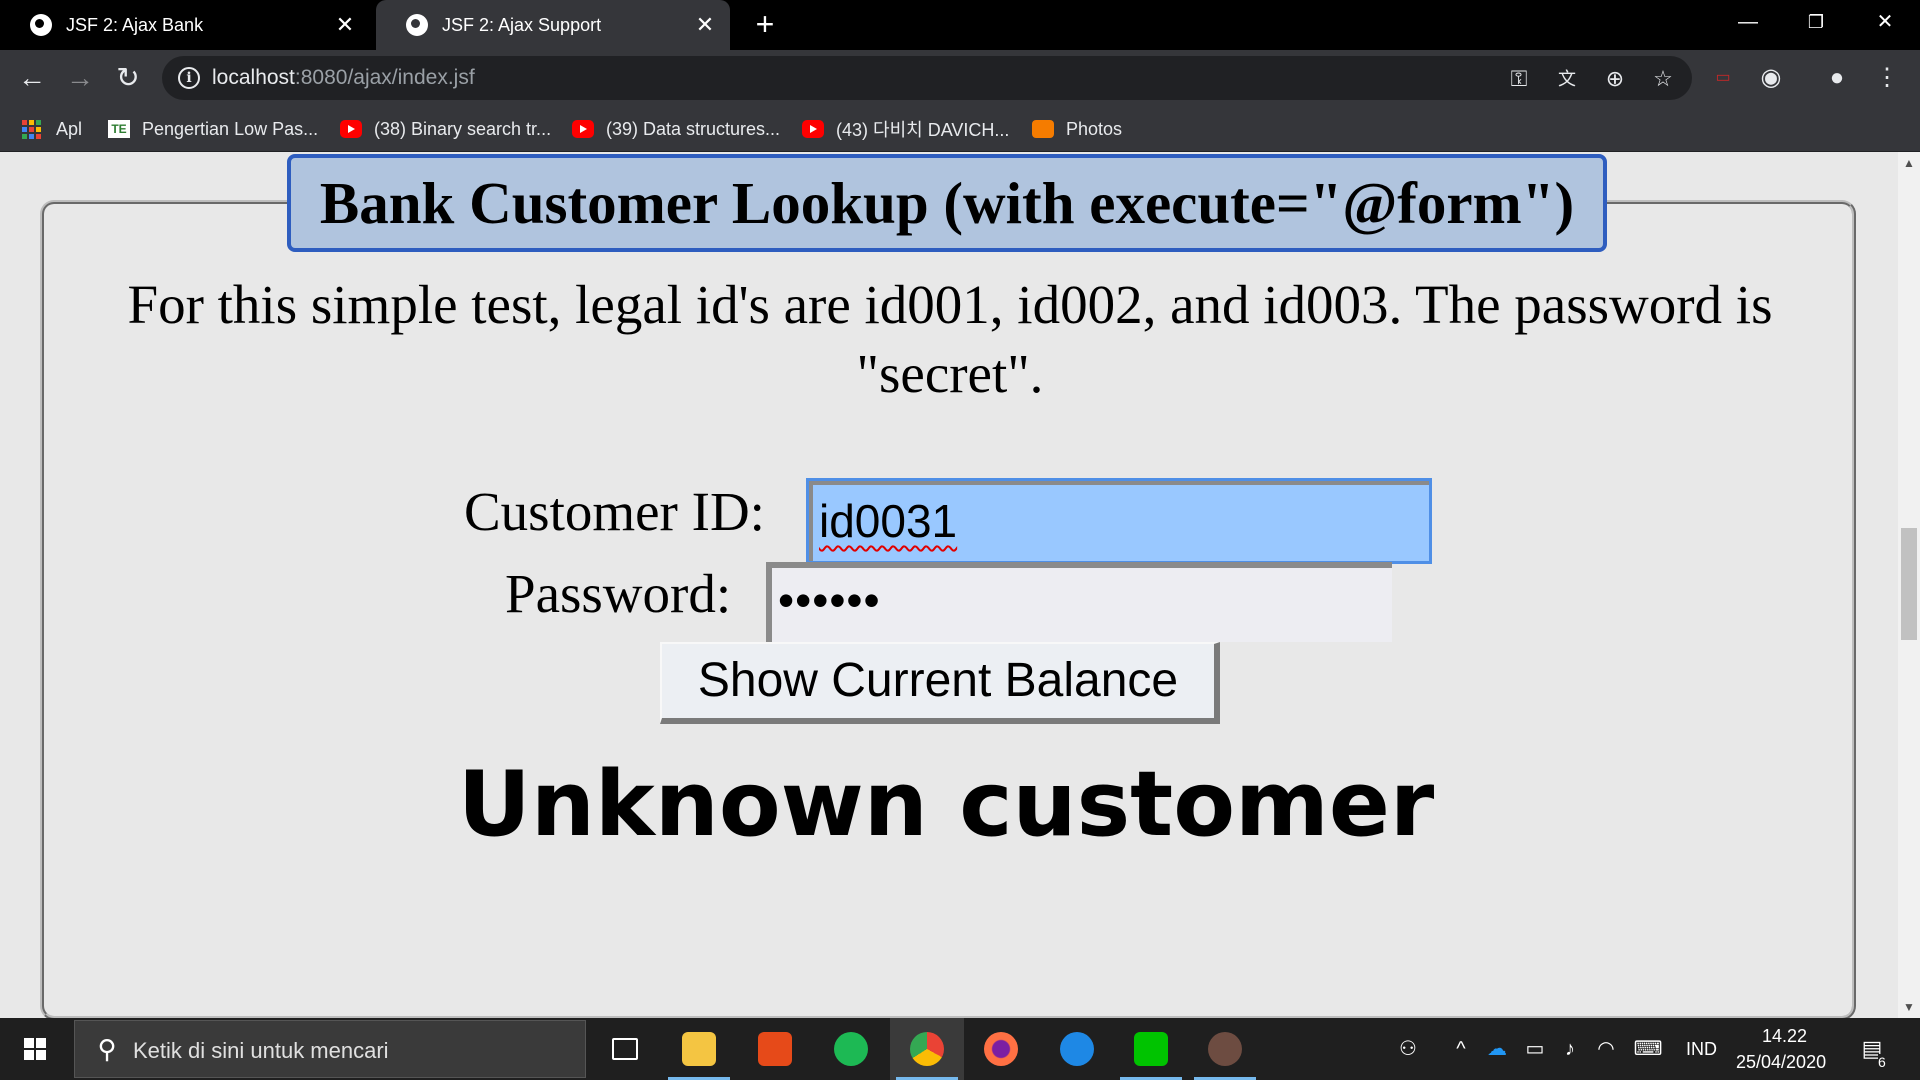  What do you see at coordinates (1771, 78) in the screenshot?
I see `extension-icon: ◉` at bounding box center [1771, 78].